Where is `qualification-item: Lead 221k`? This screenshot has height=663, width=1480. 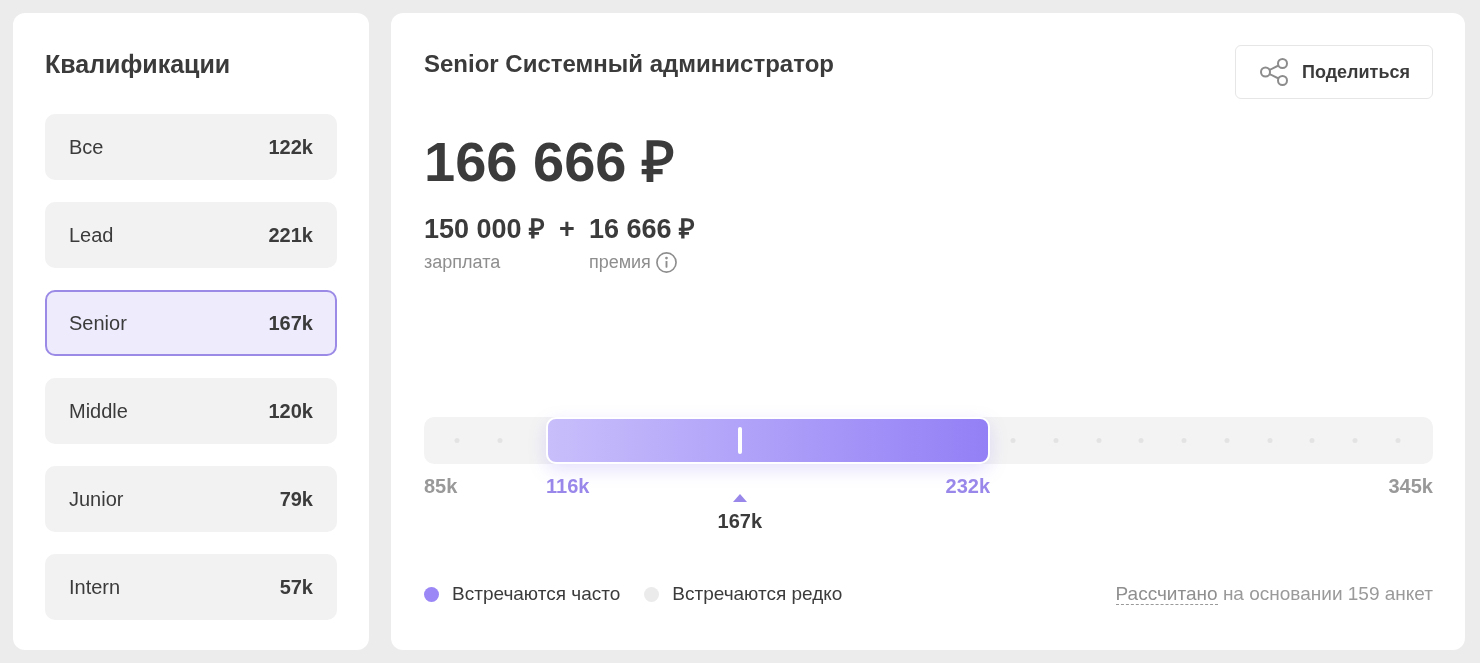 qualification-item: Lead 221k is located at coordinates (191, 235).